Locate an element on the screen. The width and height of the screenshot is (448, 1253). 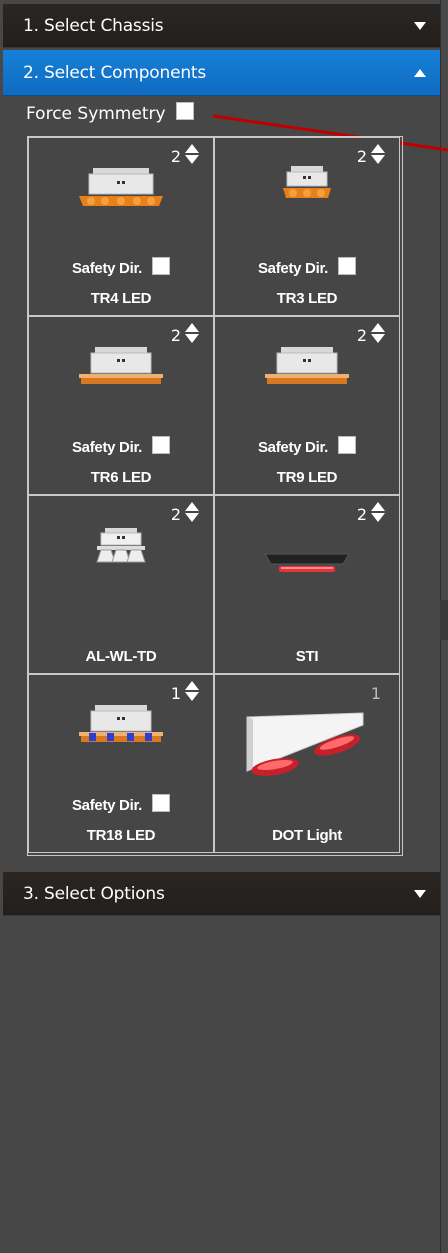
accordion-options-label: 3. Select Options is located at coordinates (94, 893).